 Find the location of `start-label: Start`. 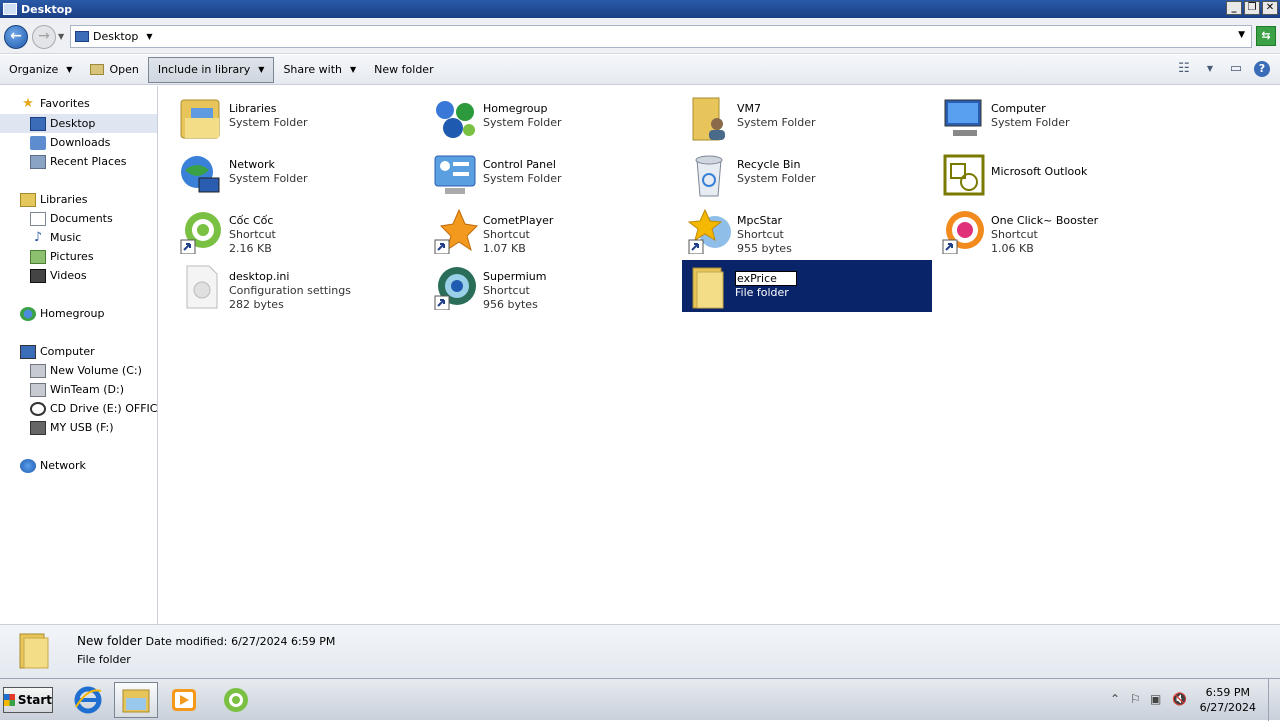

start-label: Start is located at coordinates (34, 700).